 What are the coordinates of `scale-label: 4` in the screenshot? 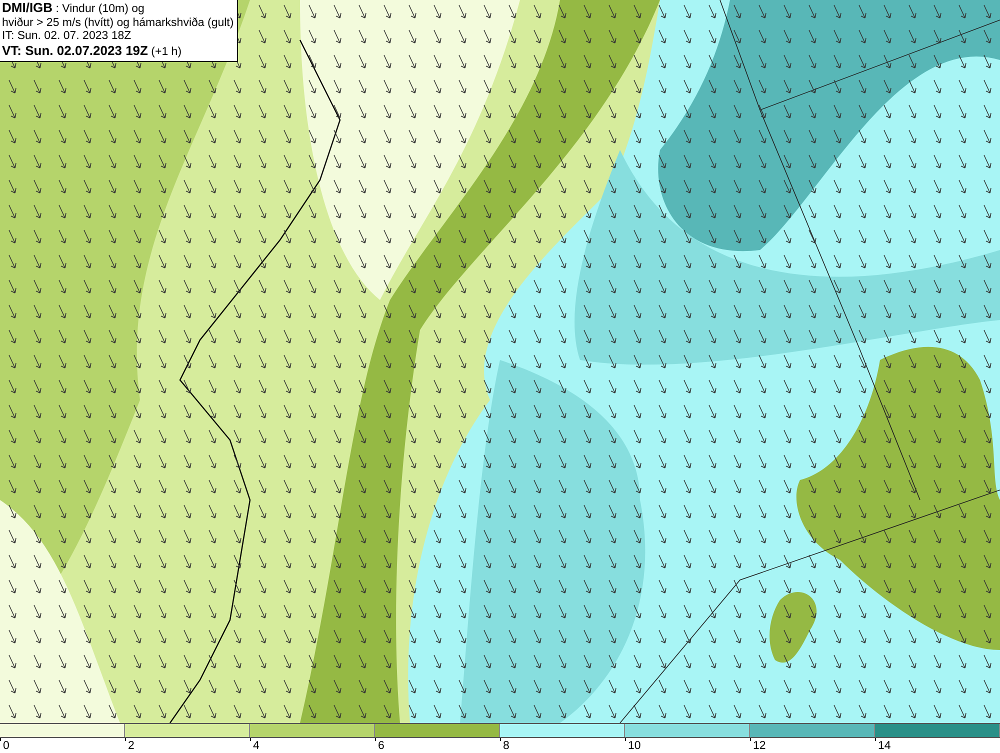 It's located at (256, 746).